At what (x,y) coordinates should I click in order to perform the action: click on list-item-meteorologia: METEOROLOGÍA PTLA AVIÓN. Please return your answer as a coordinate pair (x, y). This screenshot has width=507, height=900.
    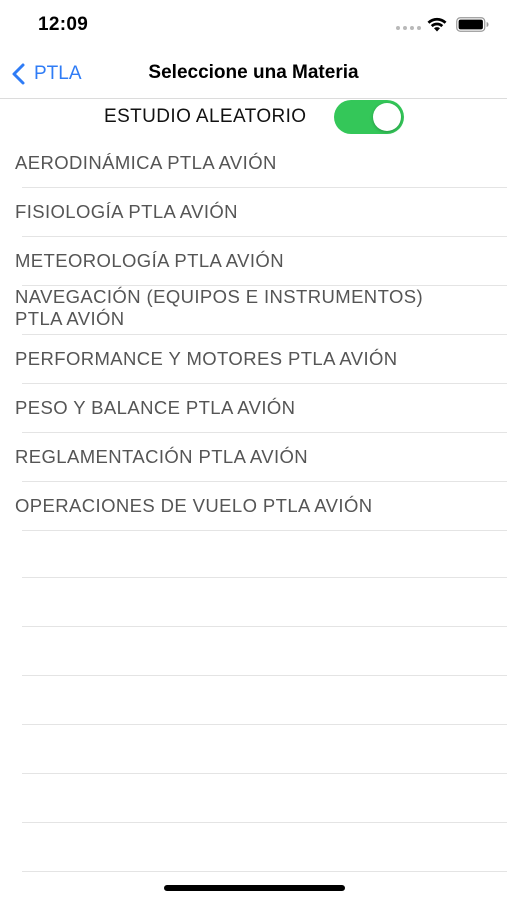
    Looking at the image, I should click on (261, 261).